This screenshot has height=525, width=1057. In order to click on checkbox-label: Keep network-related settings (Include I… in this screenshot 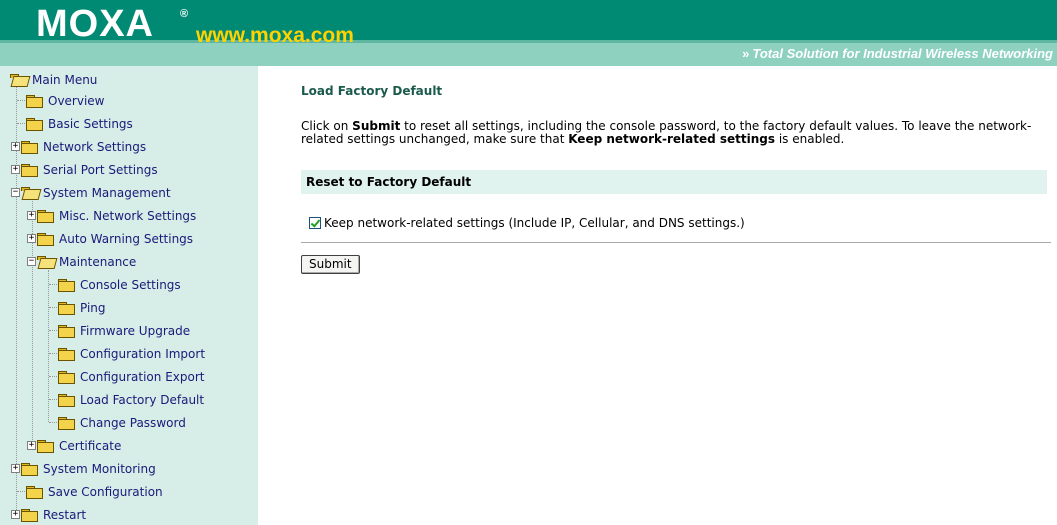, I will do `click(534, 223)`.